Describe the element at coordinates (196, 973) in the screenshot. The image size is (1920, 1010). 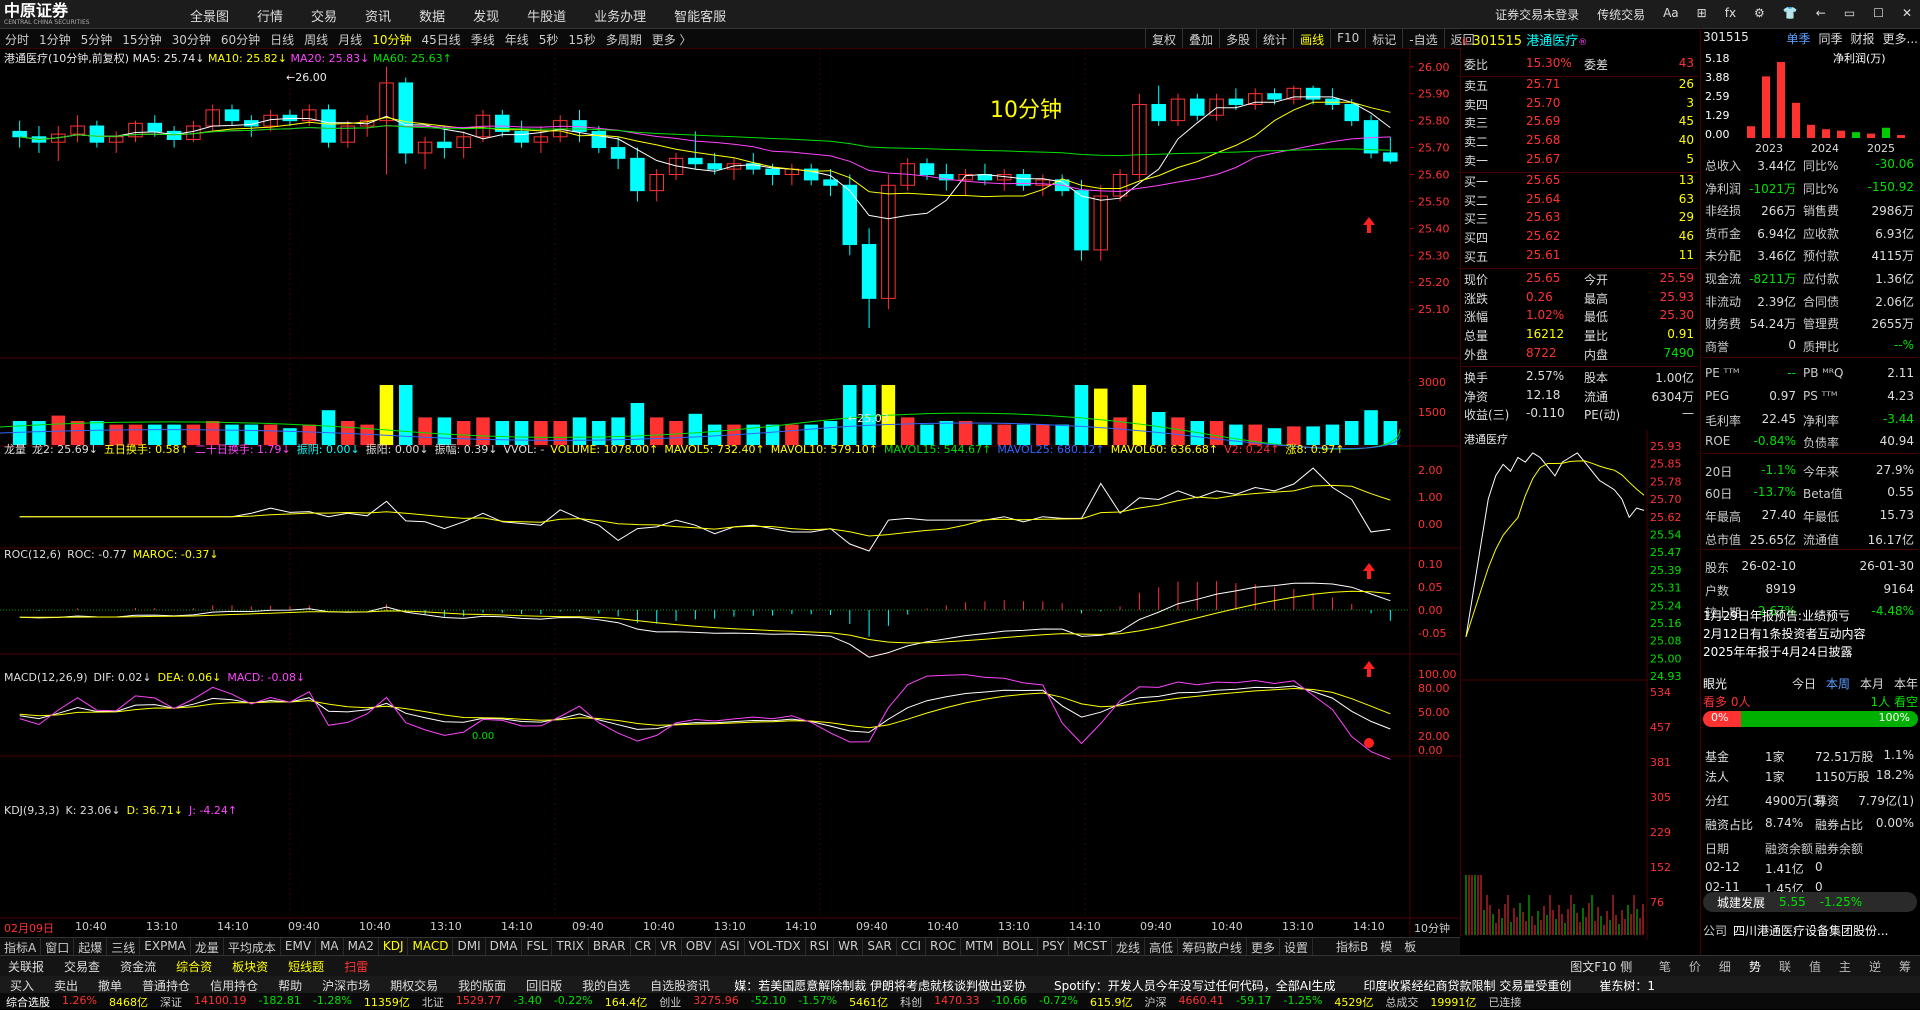
I see `info-tab-3: 综合资讯` at that location.